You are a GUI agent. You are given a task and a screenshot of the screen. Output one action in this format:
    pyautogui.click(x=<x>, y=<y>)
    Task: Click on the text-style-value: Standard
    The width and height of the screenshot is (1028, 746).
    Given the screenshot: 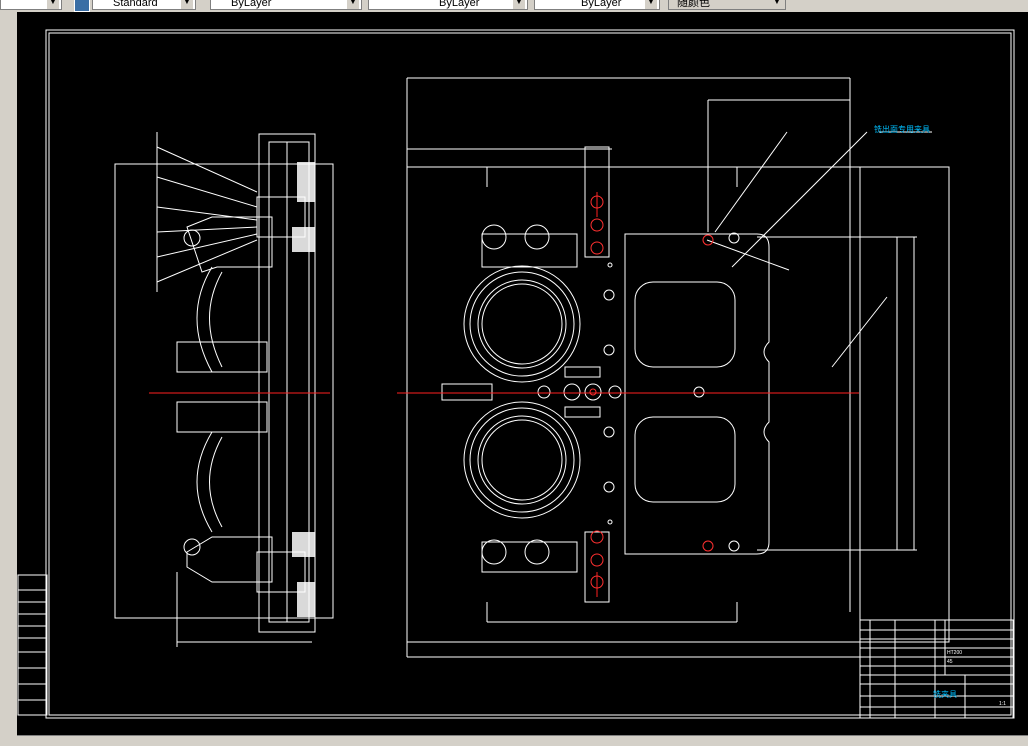 What is the action you would take?
    pyautogui.click(x=135, y=4)
    